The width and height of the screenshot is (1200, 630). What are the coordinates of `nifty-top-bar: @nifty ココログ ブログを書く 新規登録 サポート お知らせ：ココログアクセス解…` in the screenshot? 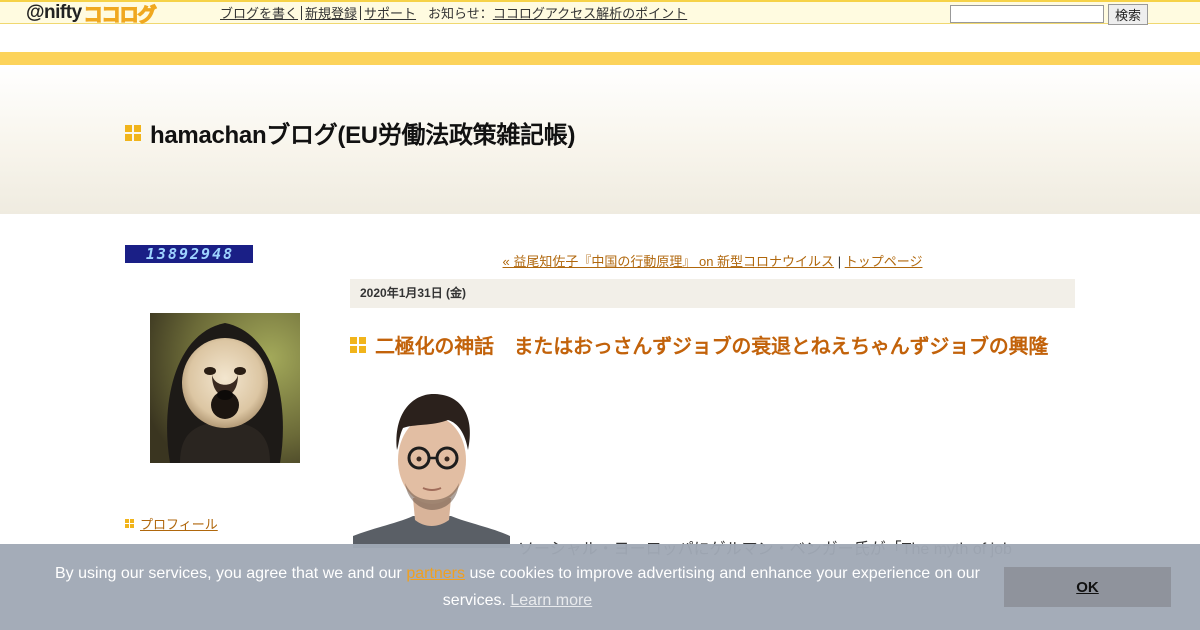 It's located at (600, 13).